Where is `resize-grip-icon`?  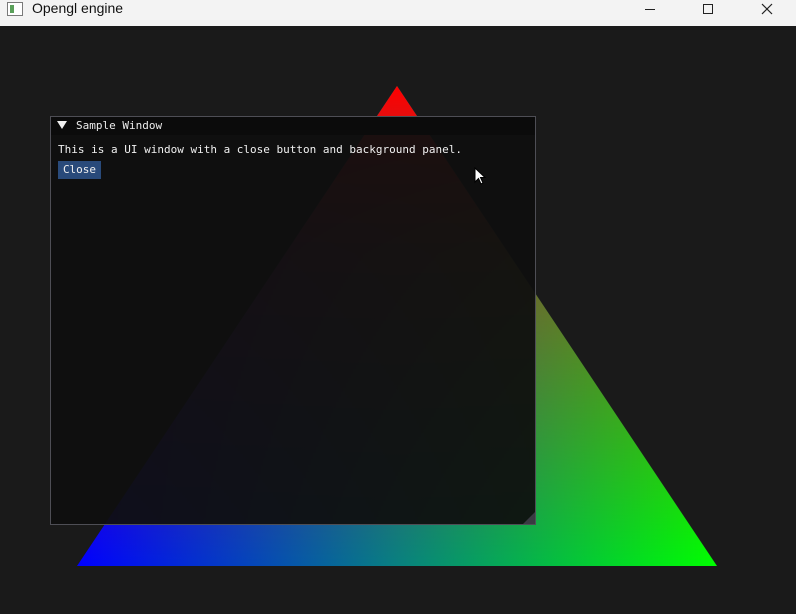
resize-grip-icon is located at coordinates (529, 518).